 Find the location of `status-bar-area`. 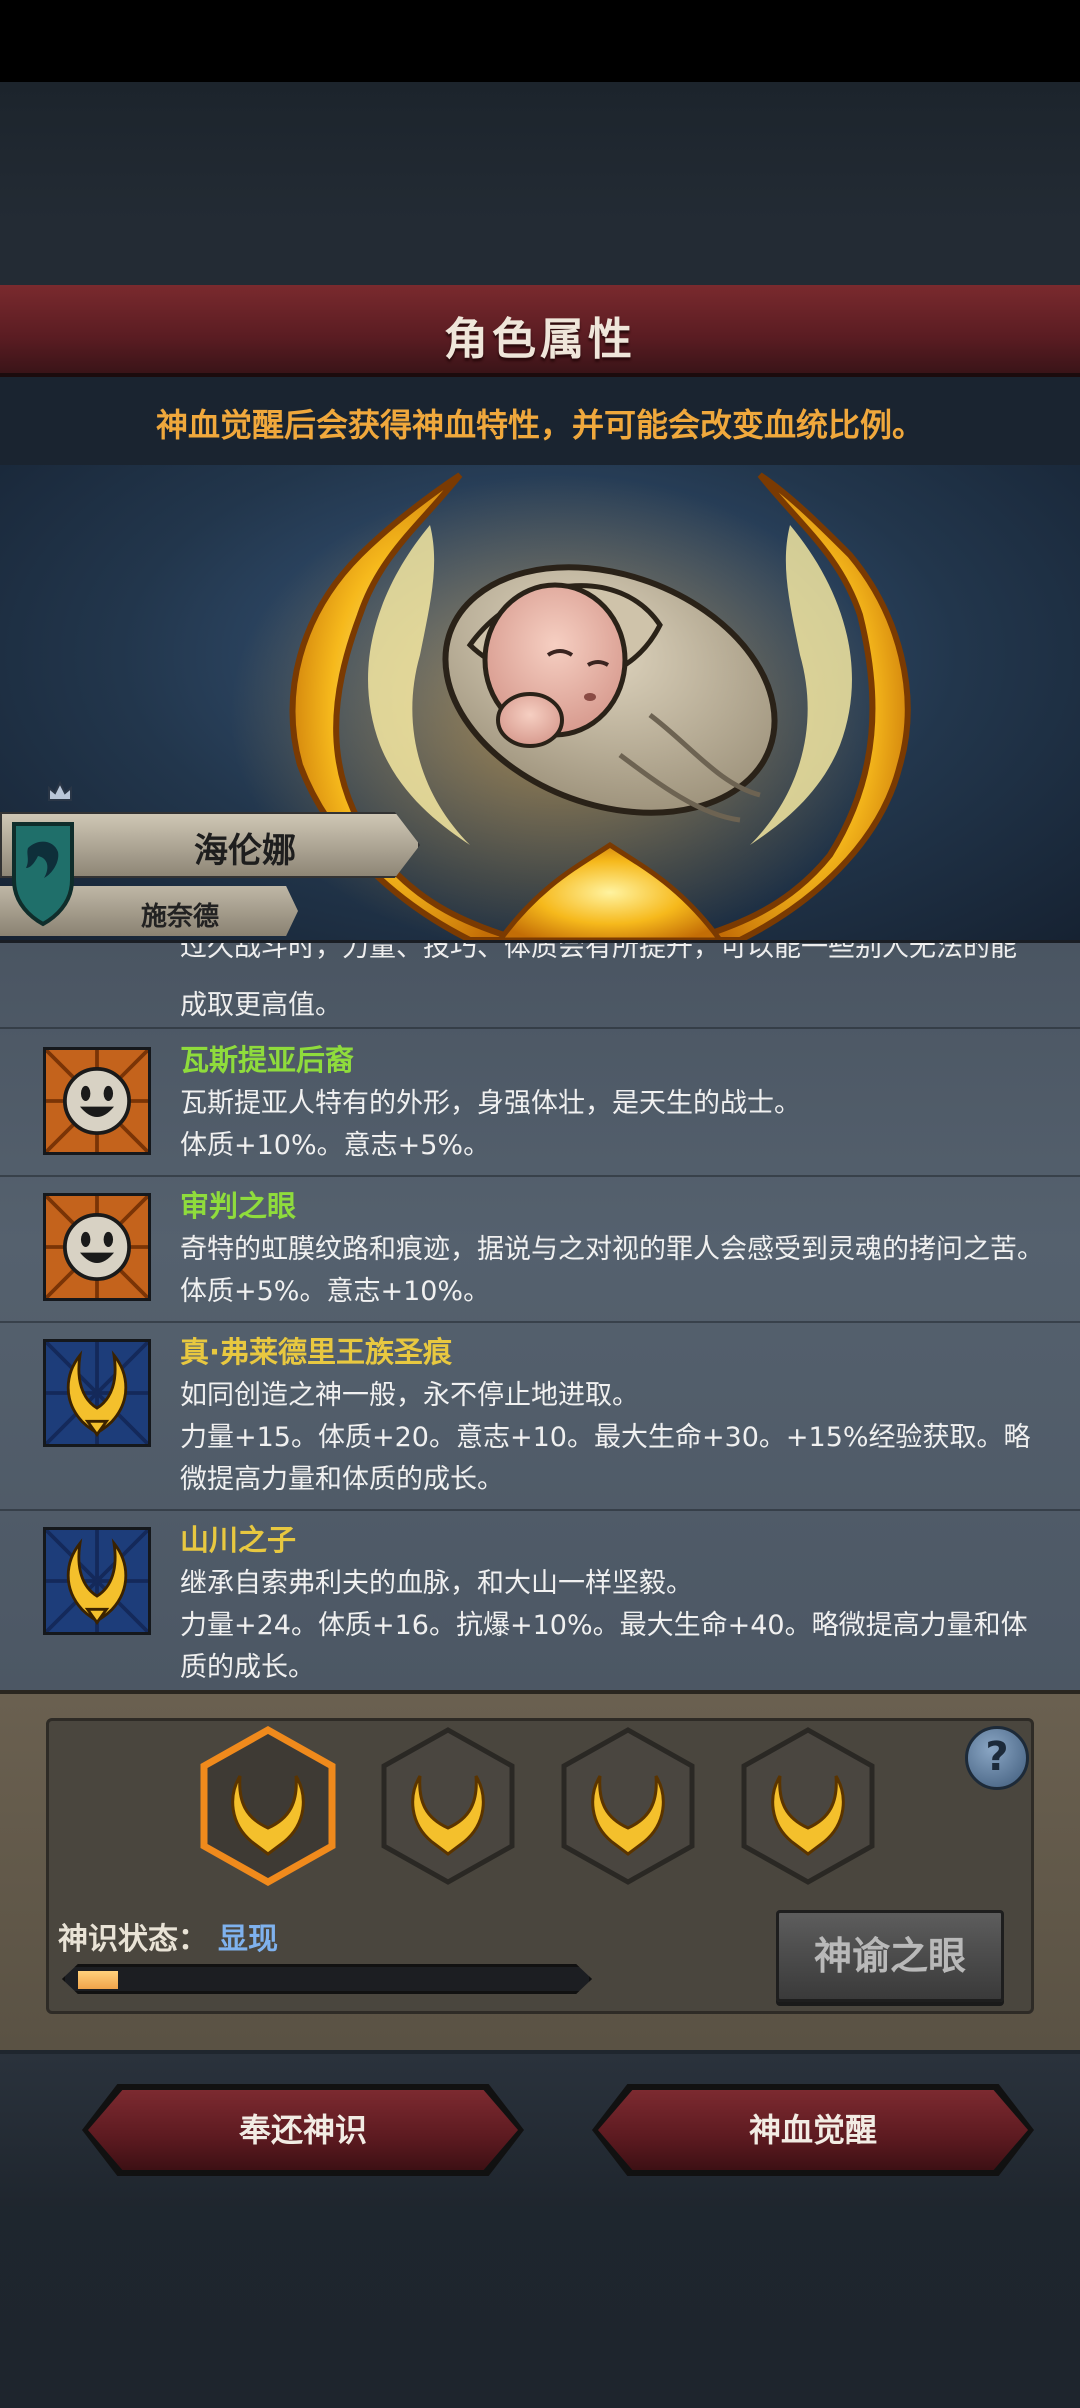

status-bar-area is located at coordinates (540, 41).